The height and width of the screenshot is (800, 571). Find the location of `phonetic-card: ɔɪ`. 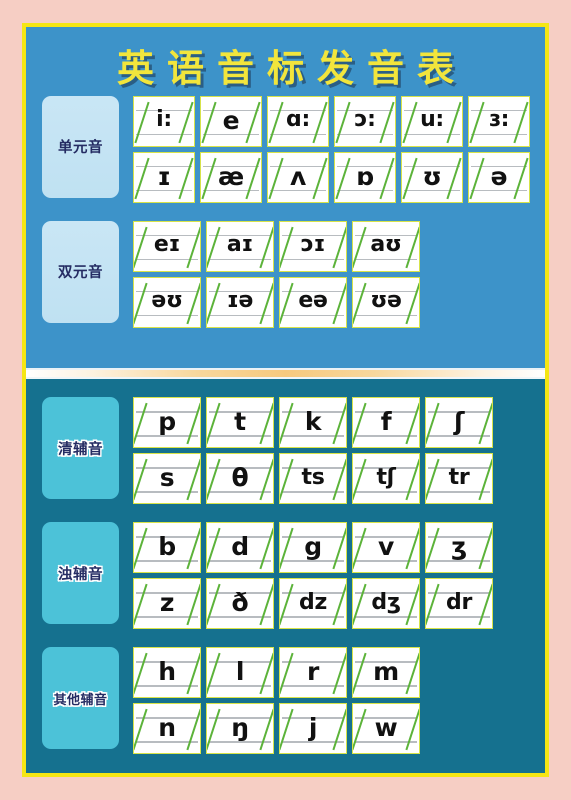

phonetic-card: ɔɪ is located at coordinates (313, 246).